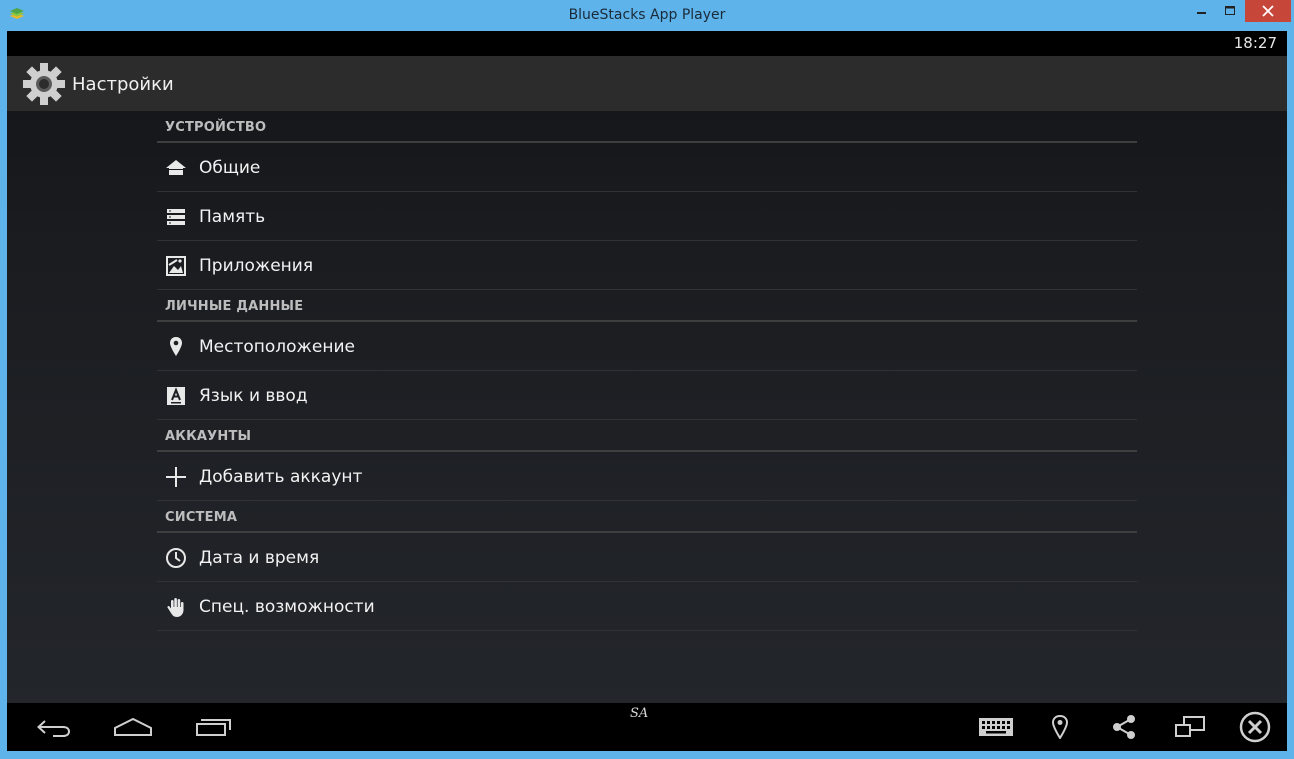 The image size is (1294, 759). I want to click on minimize-icon, so click(1201, 13).